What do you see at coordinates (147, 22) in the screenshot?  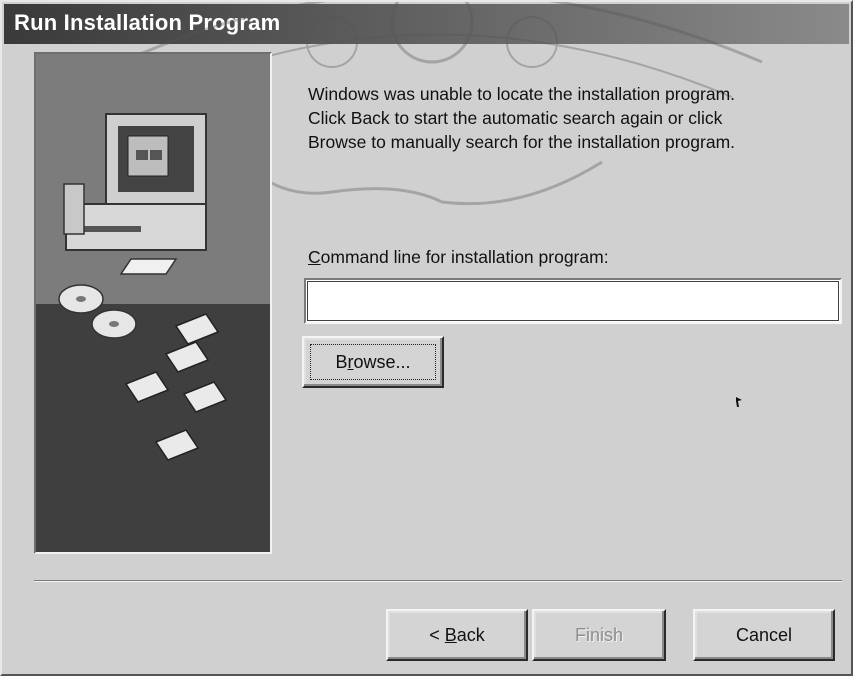 I see `window-title: Run Installation Program` at bounding box center [147, 22].